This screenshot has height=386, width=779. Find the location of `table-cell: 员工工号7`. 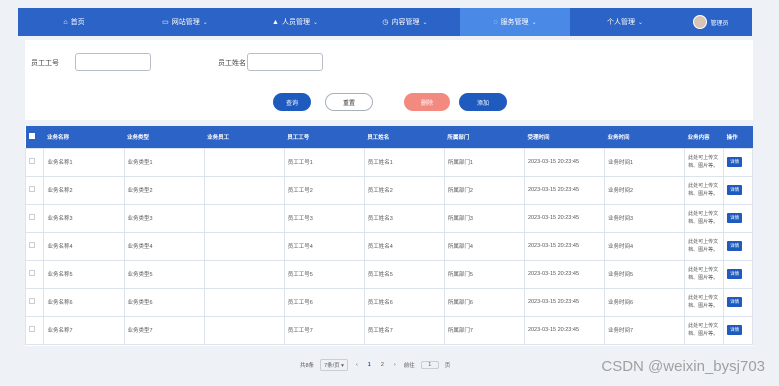

table-cell: 员工工号7 is located at coordinates (324, 330).